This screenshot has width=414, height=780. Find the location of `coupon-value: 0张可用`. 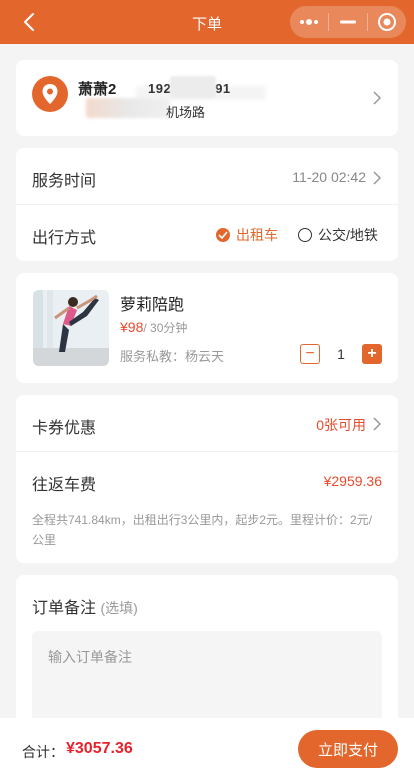

coupon-value: 0张可用 is located at coordinates (341, 425).